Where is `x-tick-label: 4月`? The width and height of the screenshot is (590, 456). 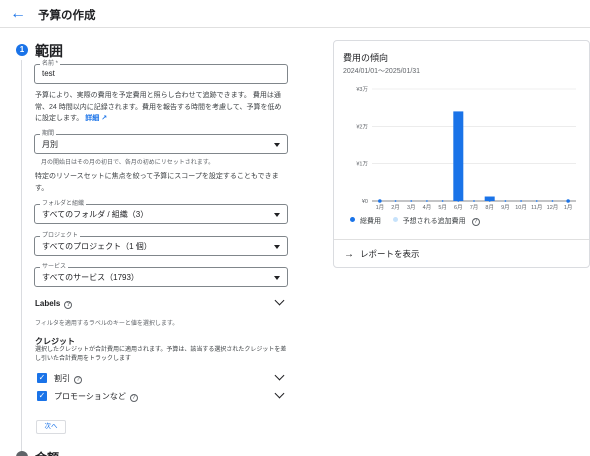
x-tick-label: 4月 is located at coordinates (427, 207).